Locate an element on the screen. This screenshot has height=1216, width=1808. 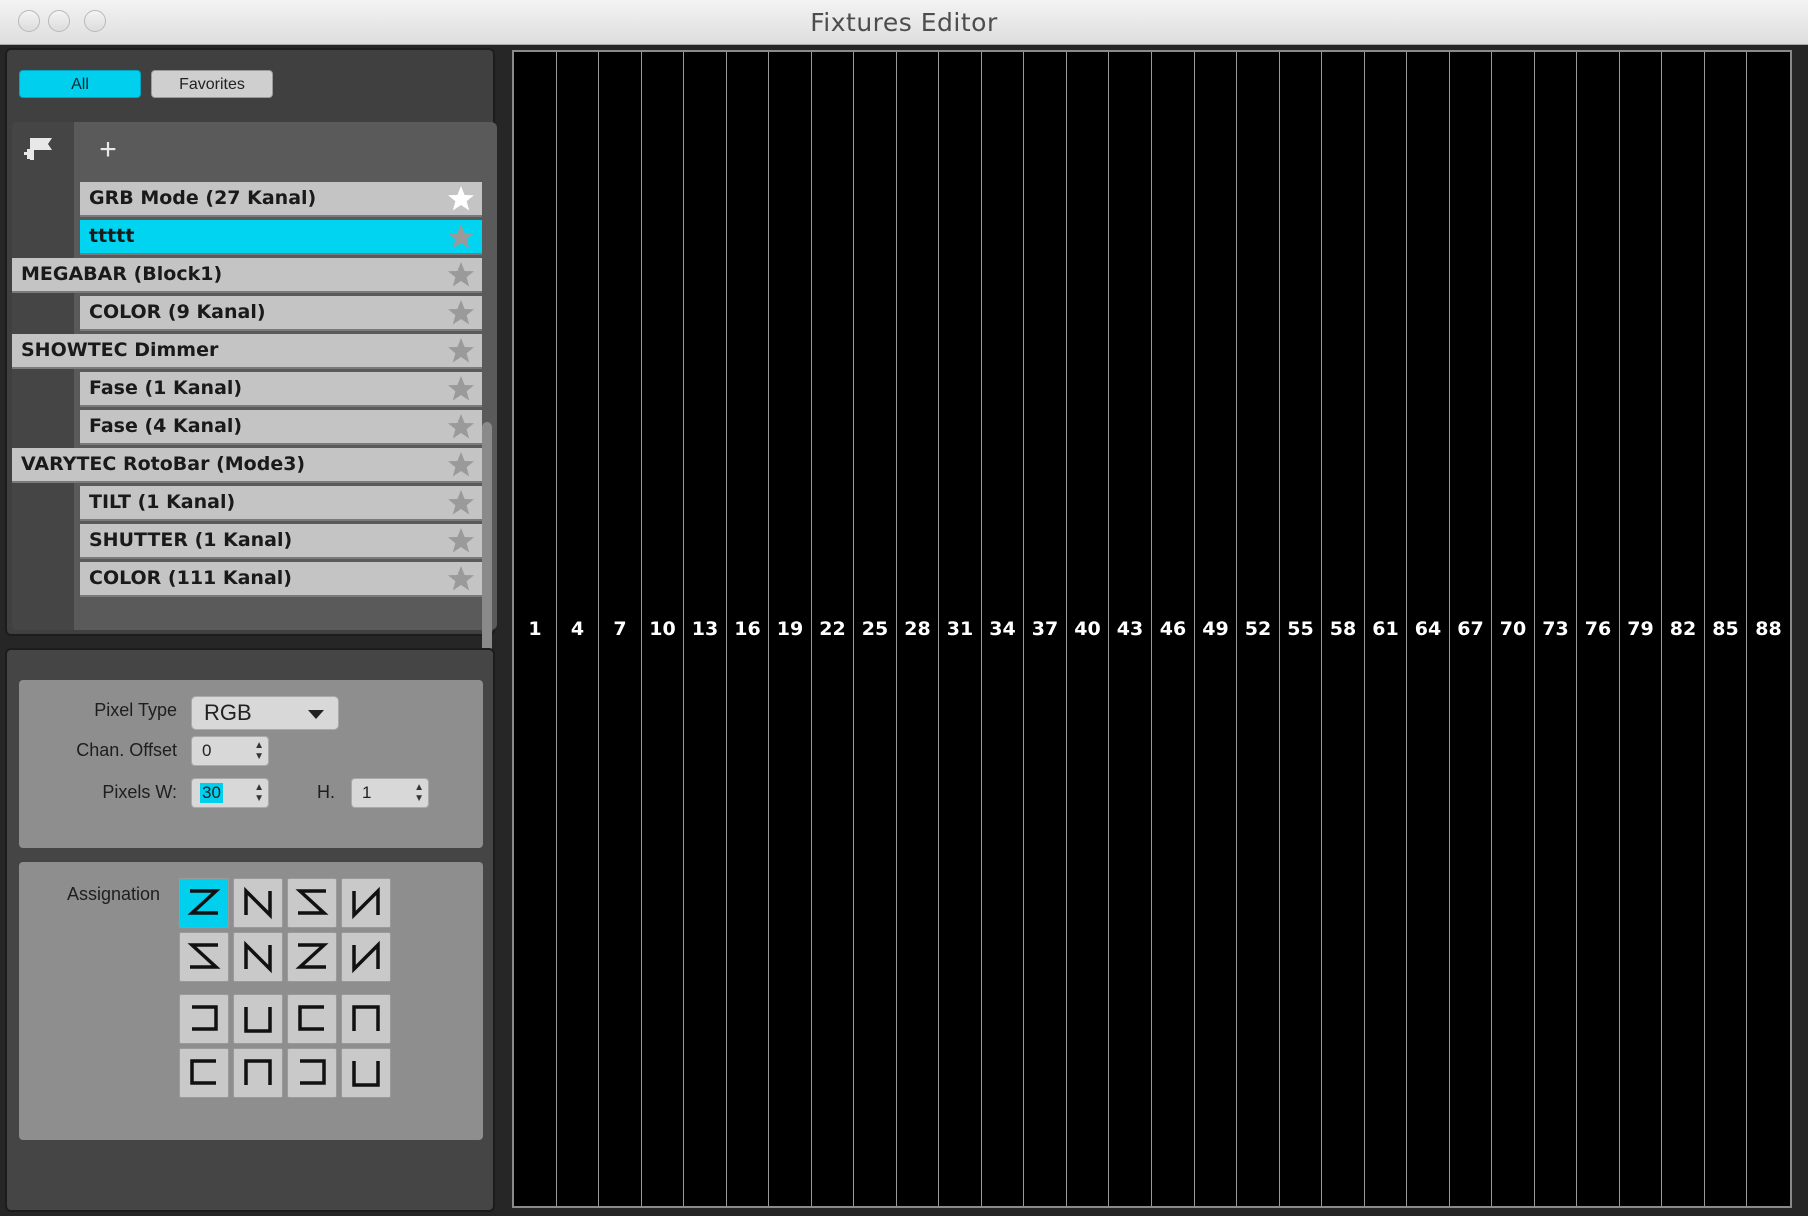
fixture-group-row: VARYTEC RotoBar (Mode3) is located at coordinates (247, 465).